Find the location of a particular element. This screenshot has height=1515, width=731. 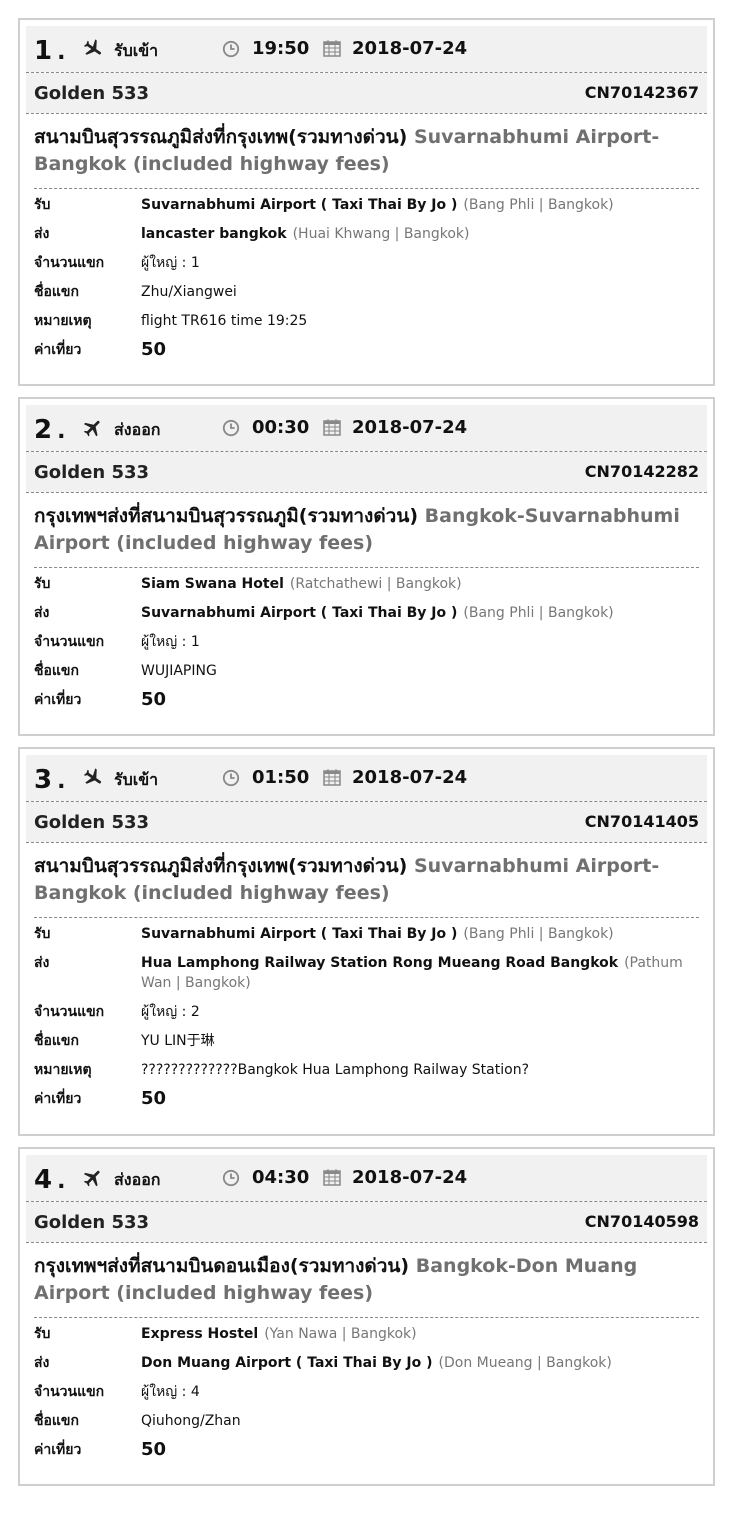

booking-header: 3. รับเข้า 01:50 2018-07-24 is located at coordinates (366, 778).